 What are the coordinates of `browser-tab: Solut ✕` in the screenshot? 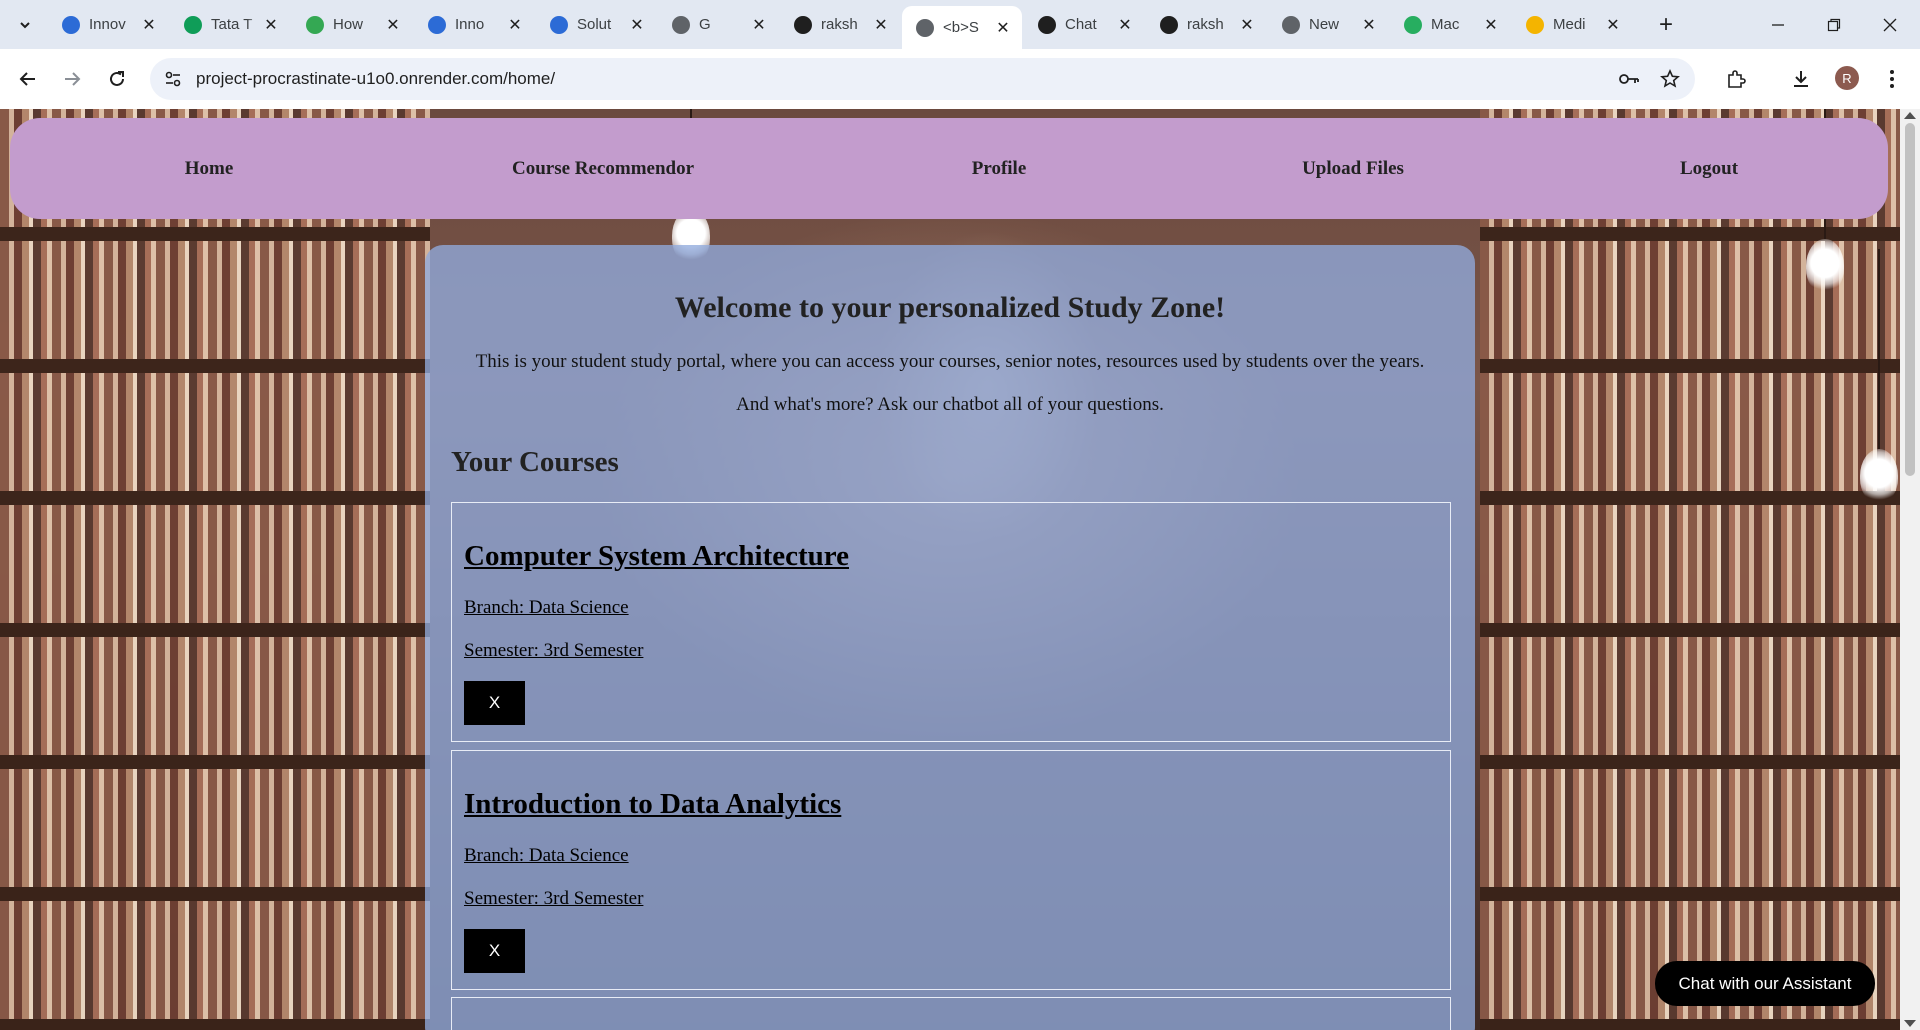 It's located at (596, 24).